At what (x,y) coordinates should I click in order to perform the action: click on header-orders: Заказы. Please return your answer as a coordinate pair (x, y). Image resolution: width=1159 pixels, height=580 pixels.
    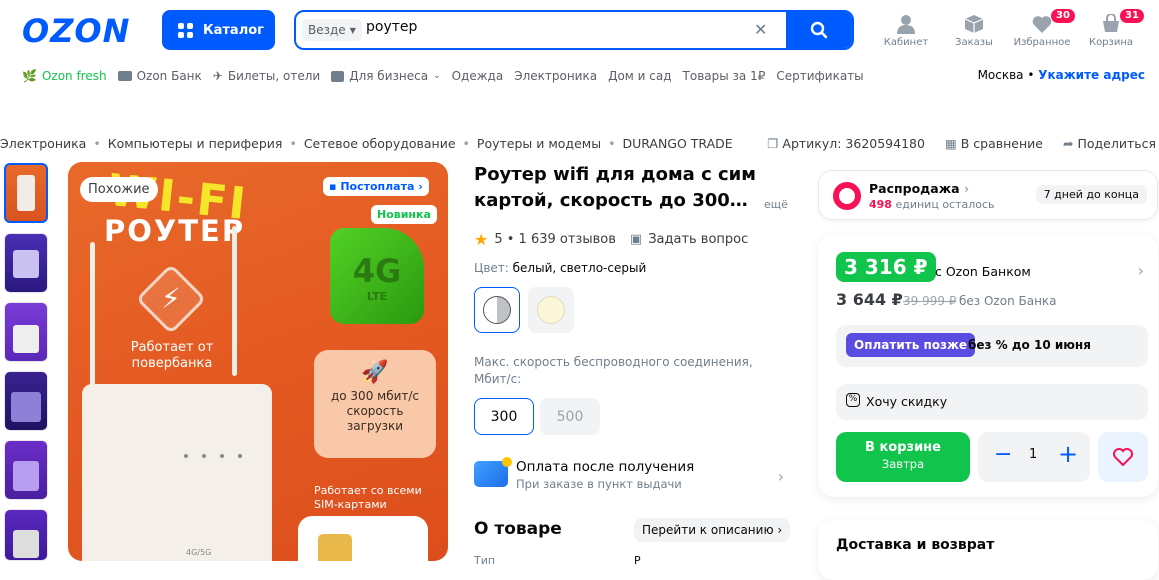
    Looking at the image, I should click on (974, 31).